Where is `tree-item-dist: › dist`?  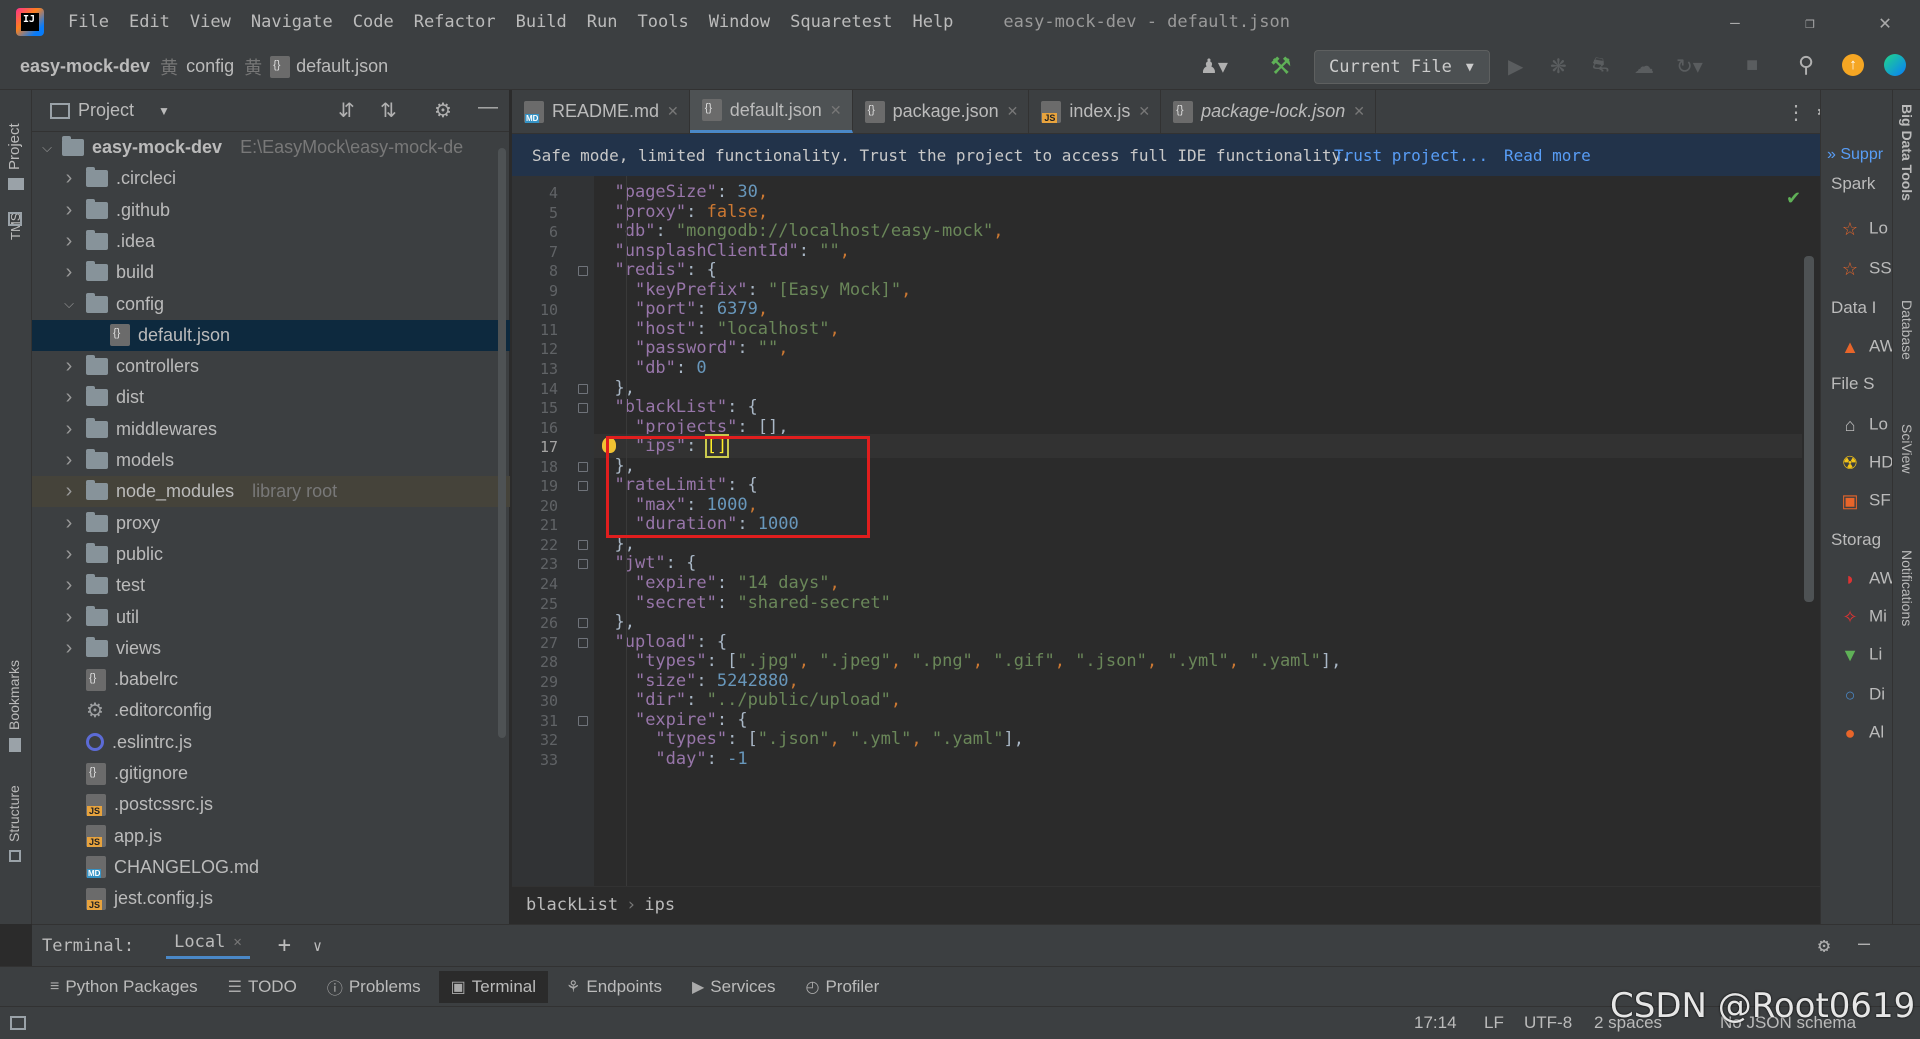
tree-item-dist: › dist is located at coordinates (271, 397).